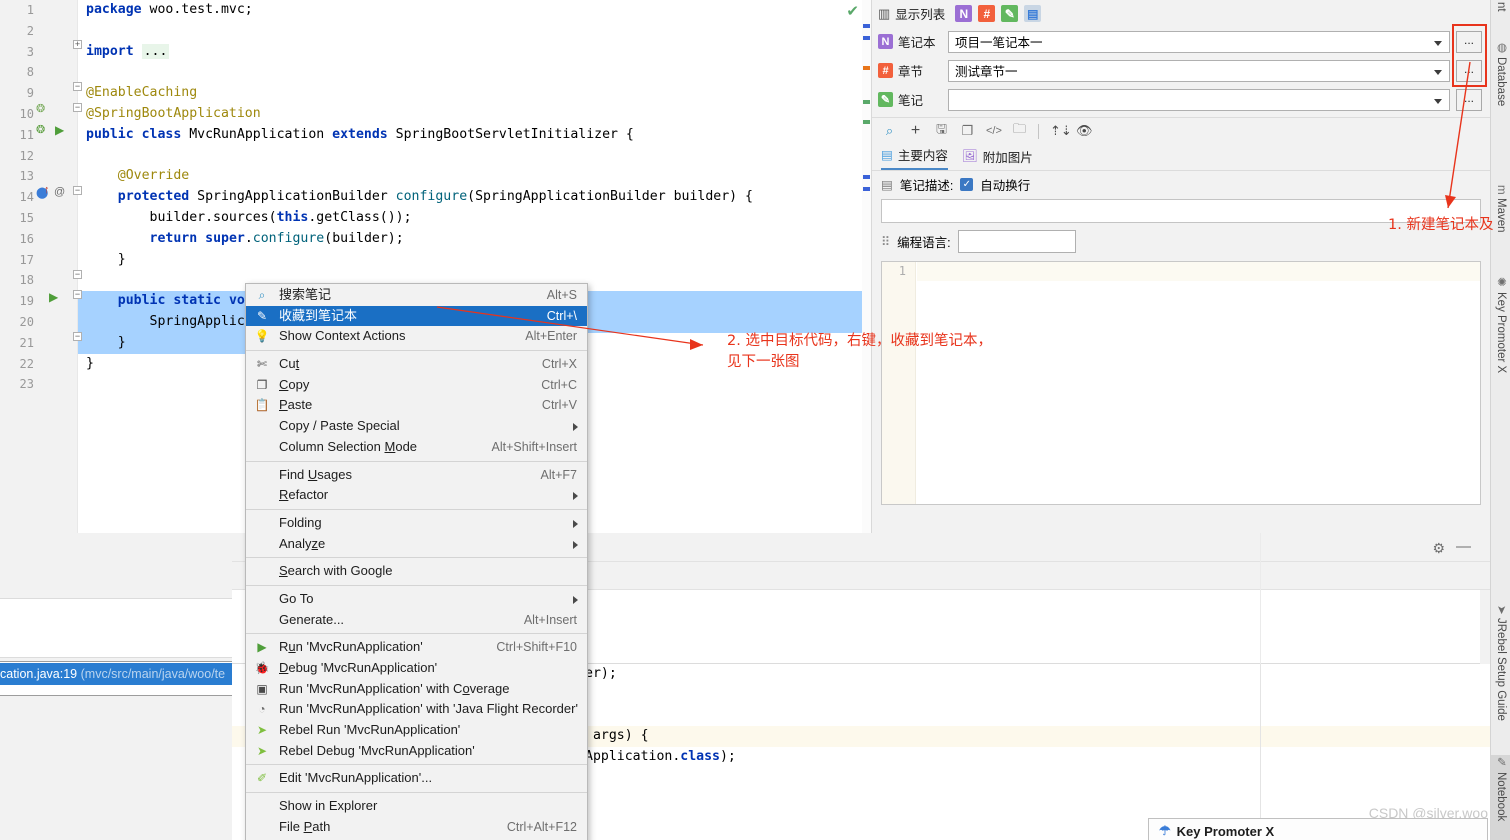  What do you see at coordinates (416, 668) in the screenshot?
I see `menu-item-debug-mvcrunapplication: 🐞 Debug 'MvcRunApplication'` at bounding box center [416, 668].